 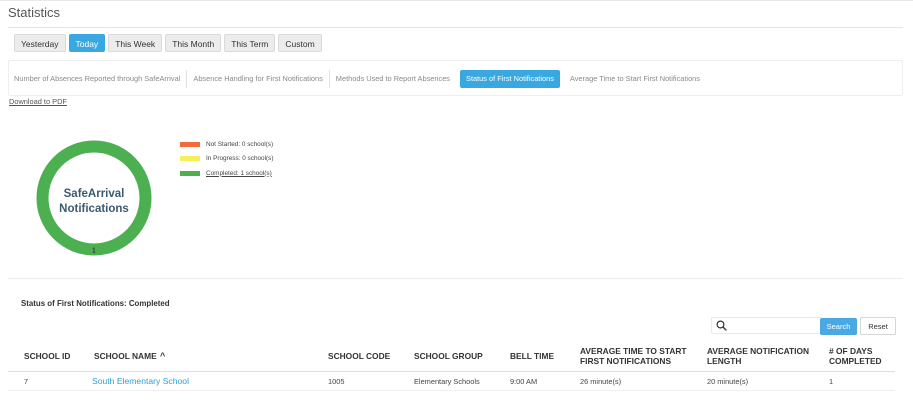 What do you see at coordinates (758, 351) in the screenshot?
I see `col-header-average-length-line1: AVERAGE NOTIFICATION` at bounding box center [758, 351].